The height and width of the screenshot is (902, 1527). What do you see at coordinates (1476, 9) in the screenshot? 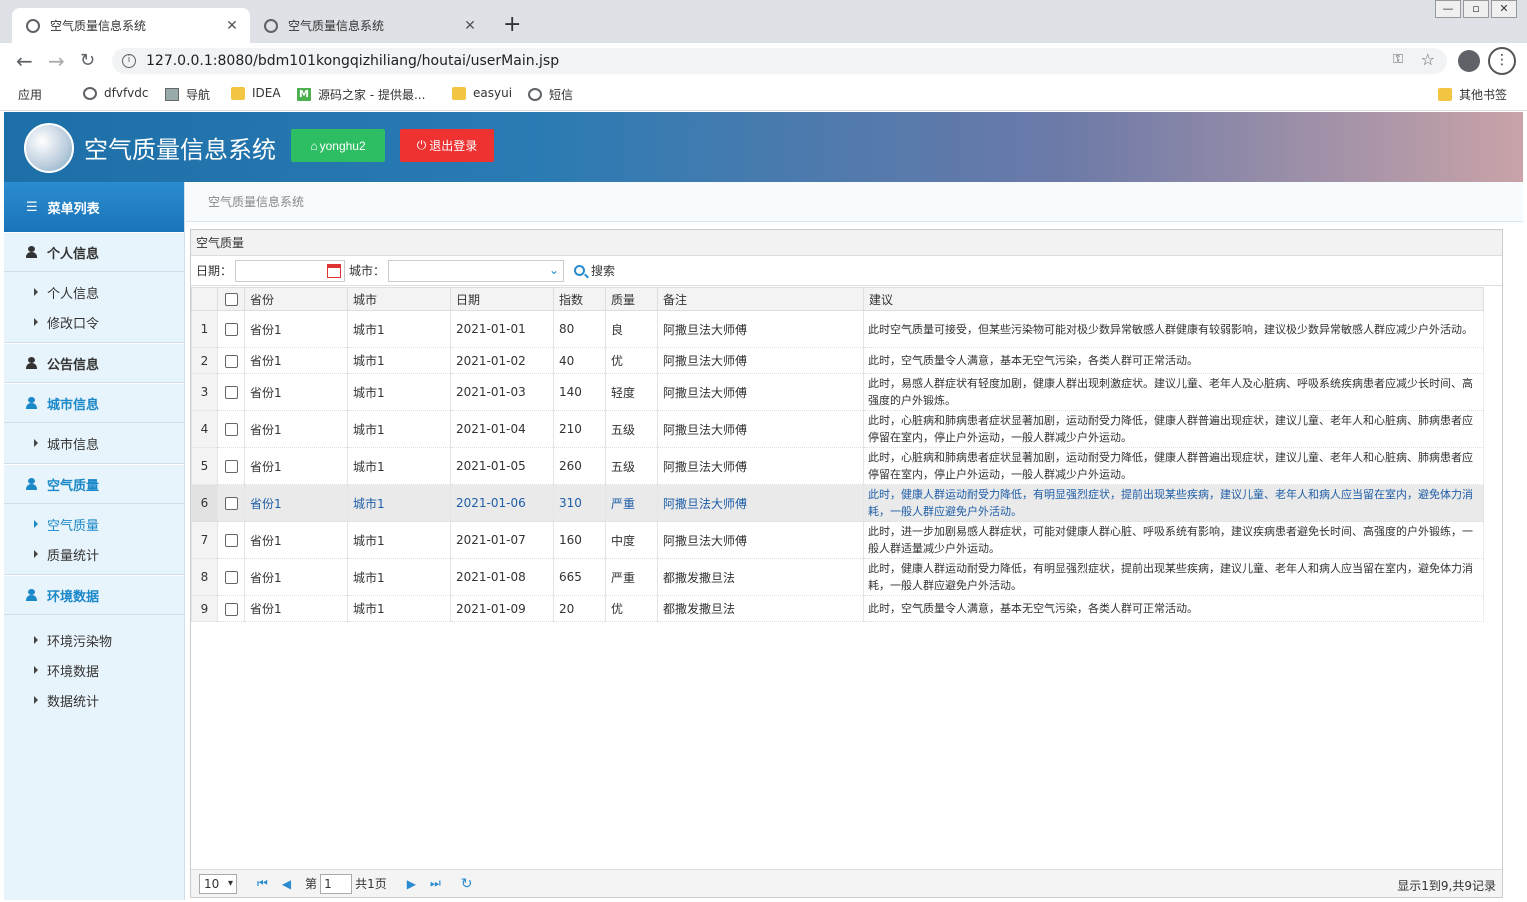
I see `maximize-icon: ▫` at bounding box center [1476, 9].